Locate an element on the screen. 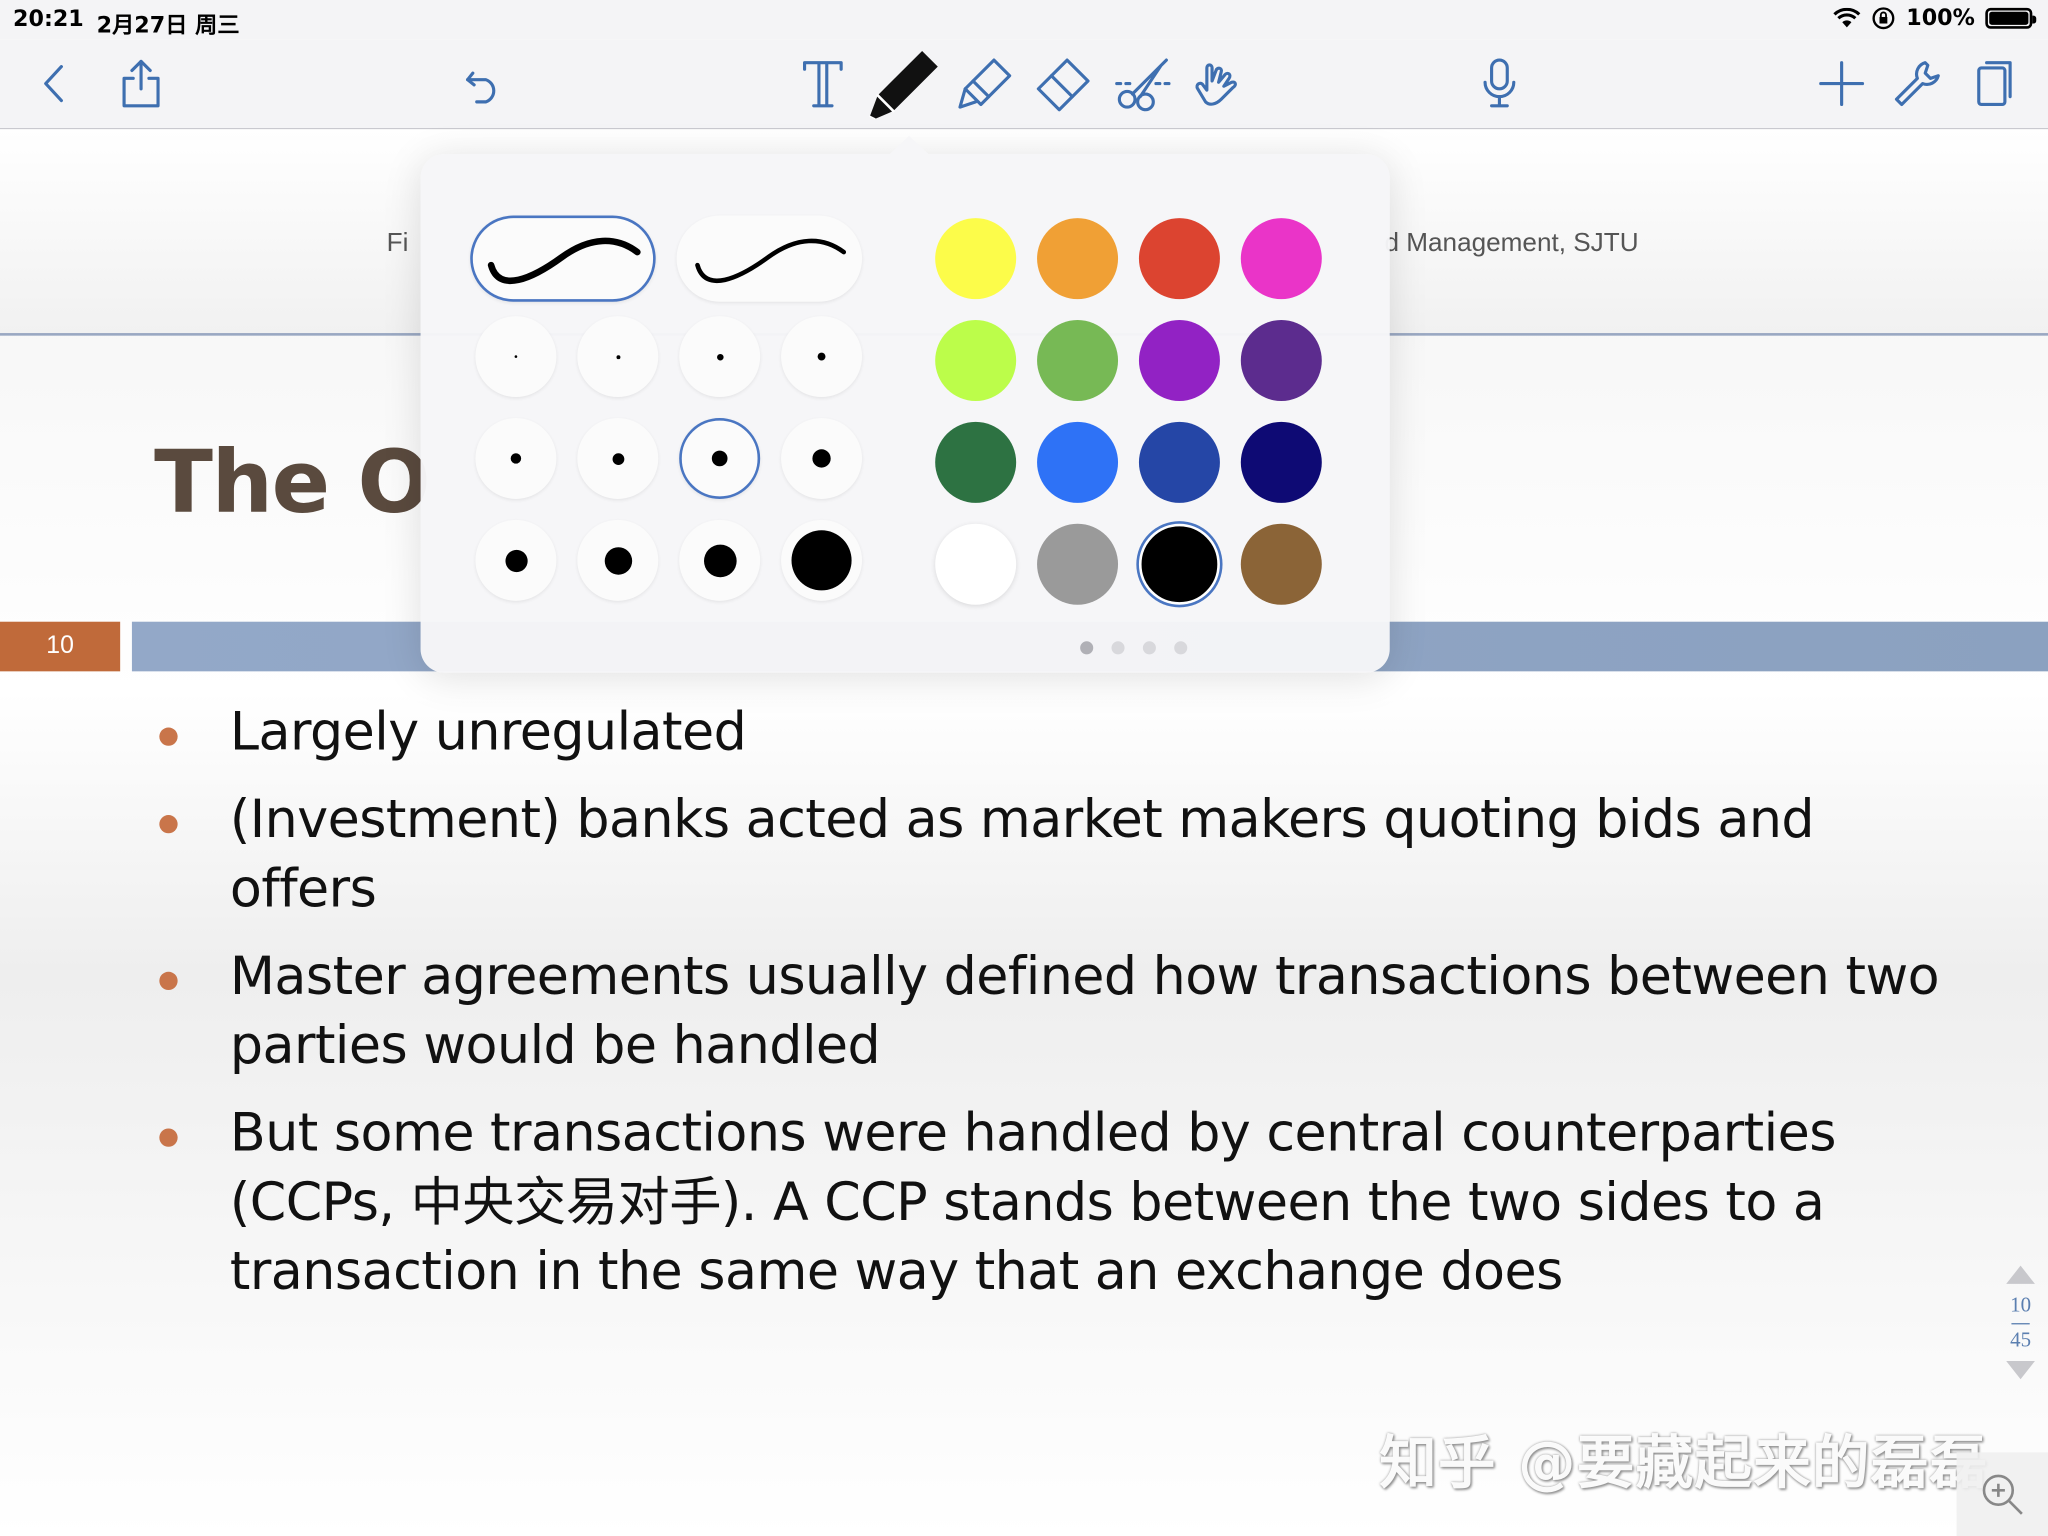  pages-icon is located at coordinates (1994, 84).